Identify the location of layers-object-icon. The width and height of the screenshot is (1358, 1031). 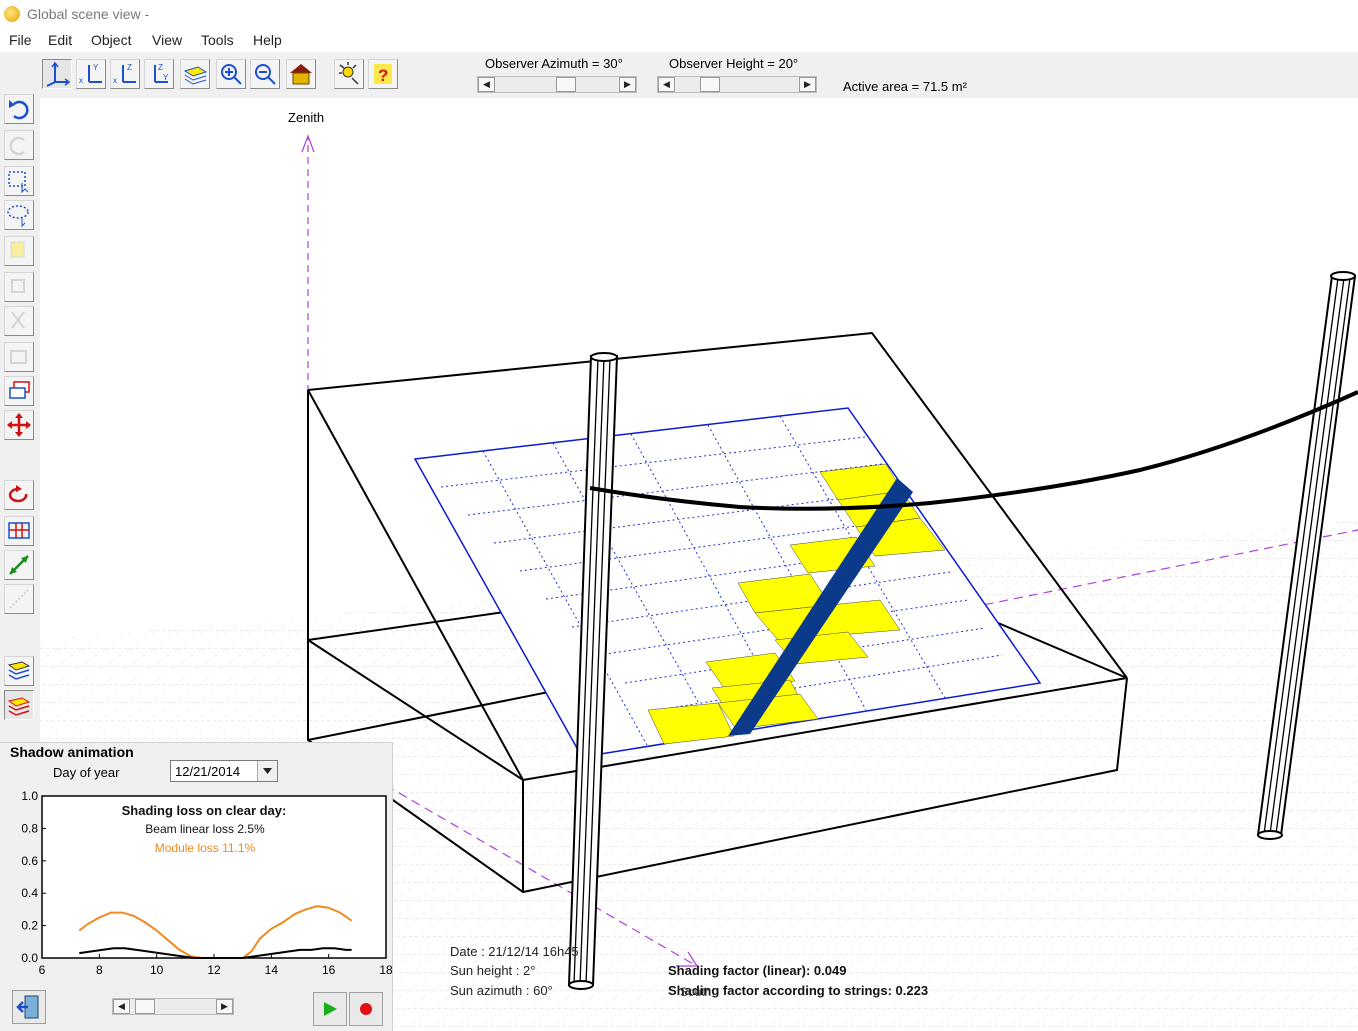
(19, 390).